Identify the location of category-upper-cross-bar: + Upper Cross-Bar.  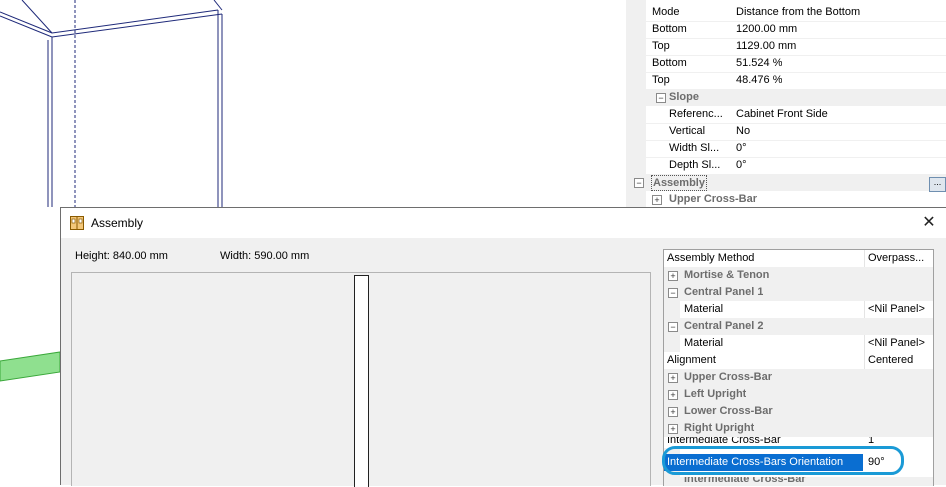
(798, 377).